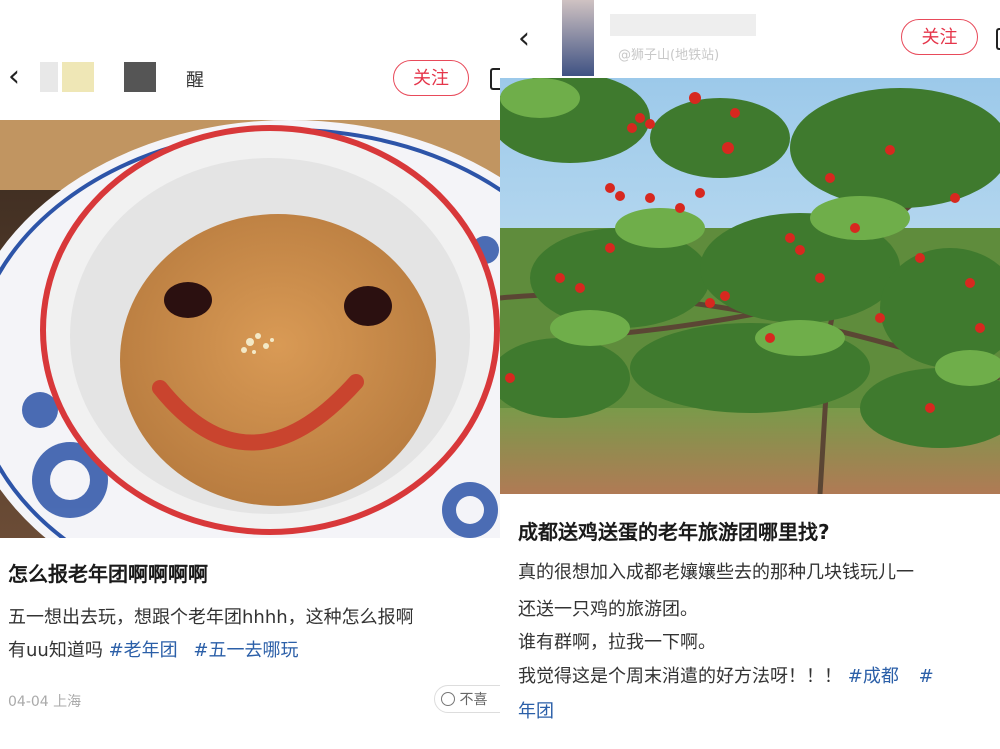 The height and width of the screenshot is (749, 1000). I want to click on post-location: @狮子山(地铁站), so click(669, 55).